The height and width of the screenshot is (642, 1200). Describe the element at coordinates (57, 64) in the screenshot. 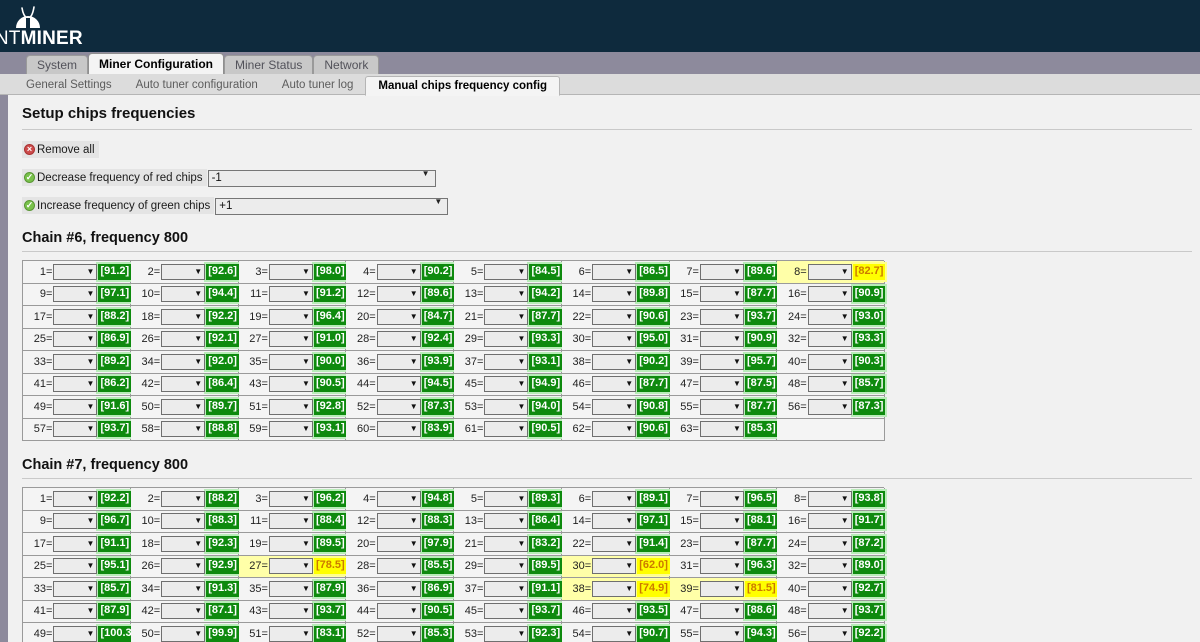

I see `tab-system: System` at that location.